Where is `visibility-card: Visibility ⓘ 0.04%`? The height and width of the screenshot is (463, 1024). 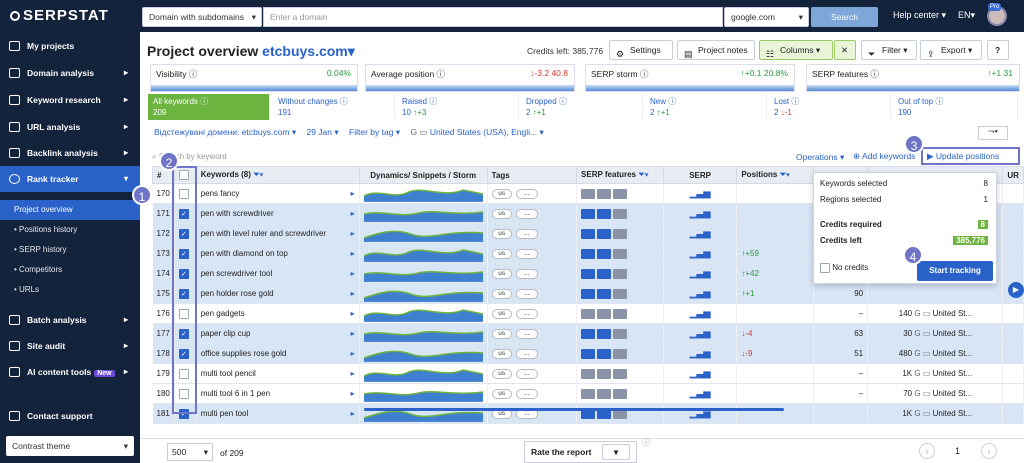 visibility-card: Visibility ⓘ 0.04% is located at coordinates (254, 78).